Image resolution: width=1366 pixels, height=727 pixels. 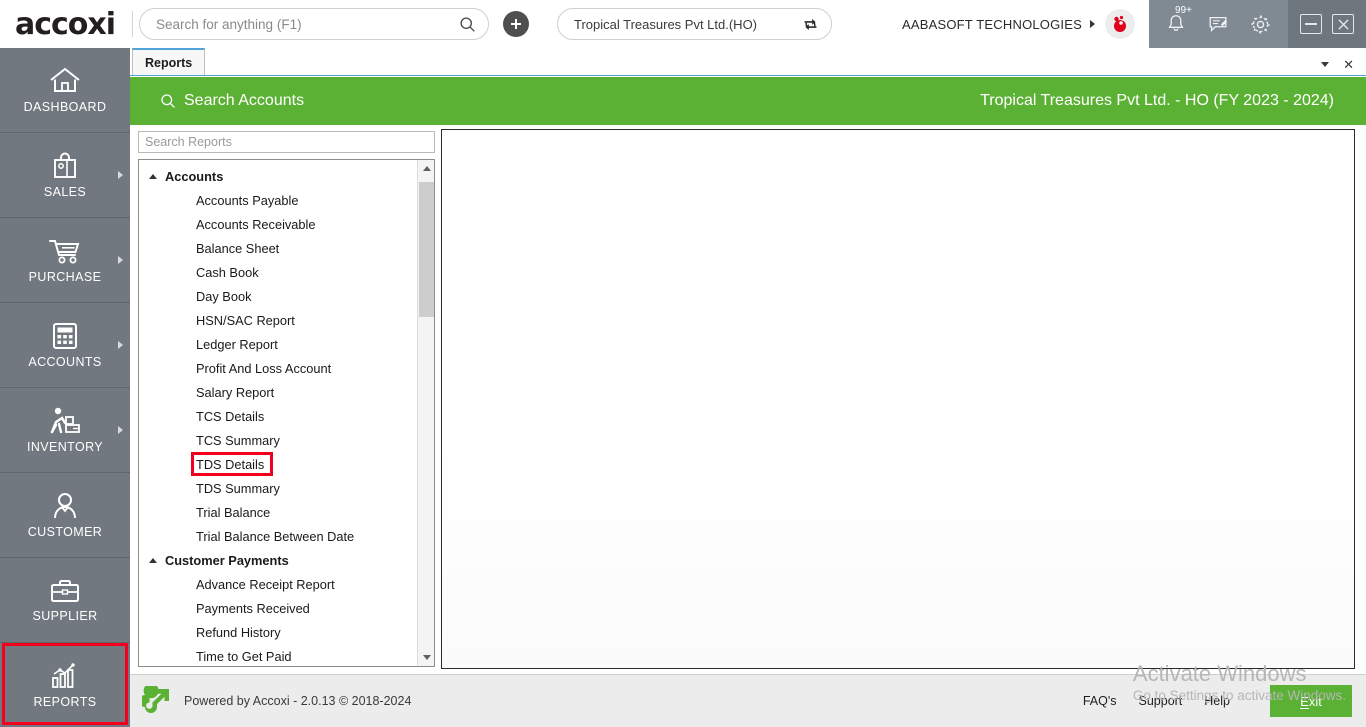 What do you see at coordinates (65, 24) in the screenshot?
I see `accoxi-logo: accoxi` at bounding box center [65, 24].